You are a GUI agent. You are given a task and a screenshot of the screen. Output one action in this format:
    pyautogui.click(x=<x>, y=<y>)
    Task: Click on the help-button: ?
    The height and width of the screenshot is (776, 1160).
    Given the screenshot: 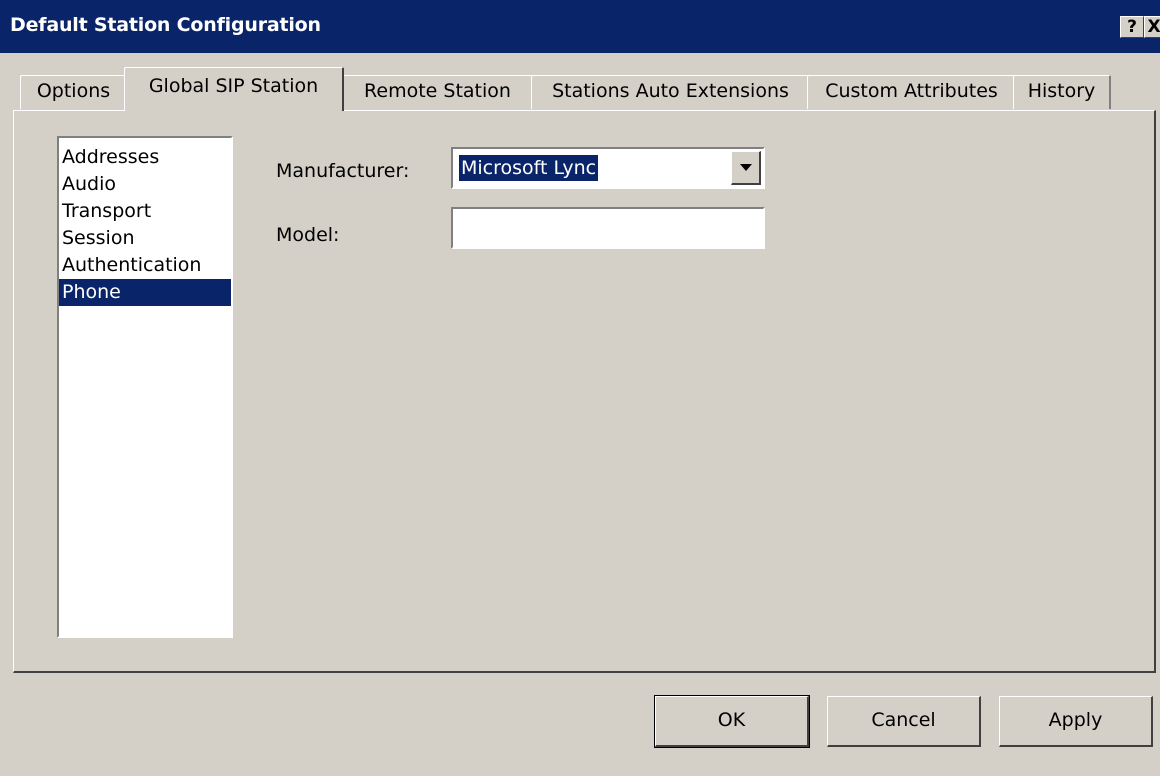 What is the action you would take?
    pyautogui.click(x=1132, y=27)
    